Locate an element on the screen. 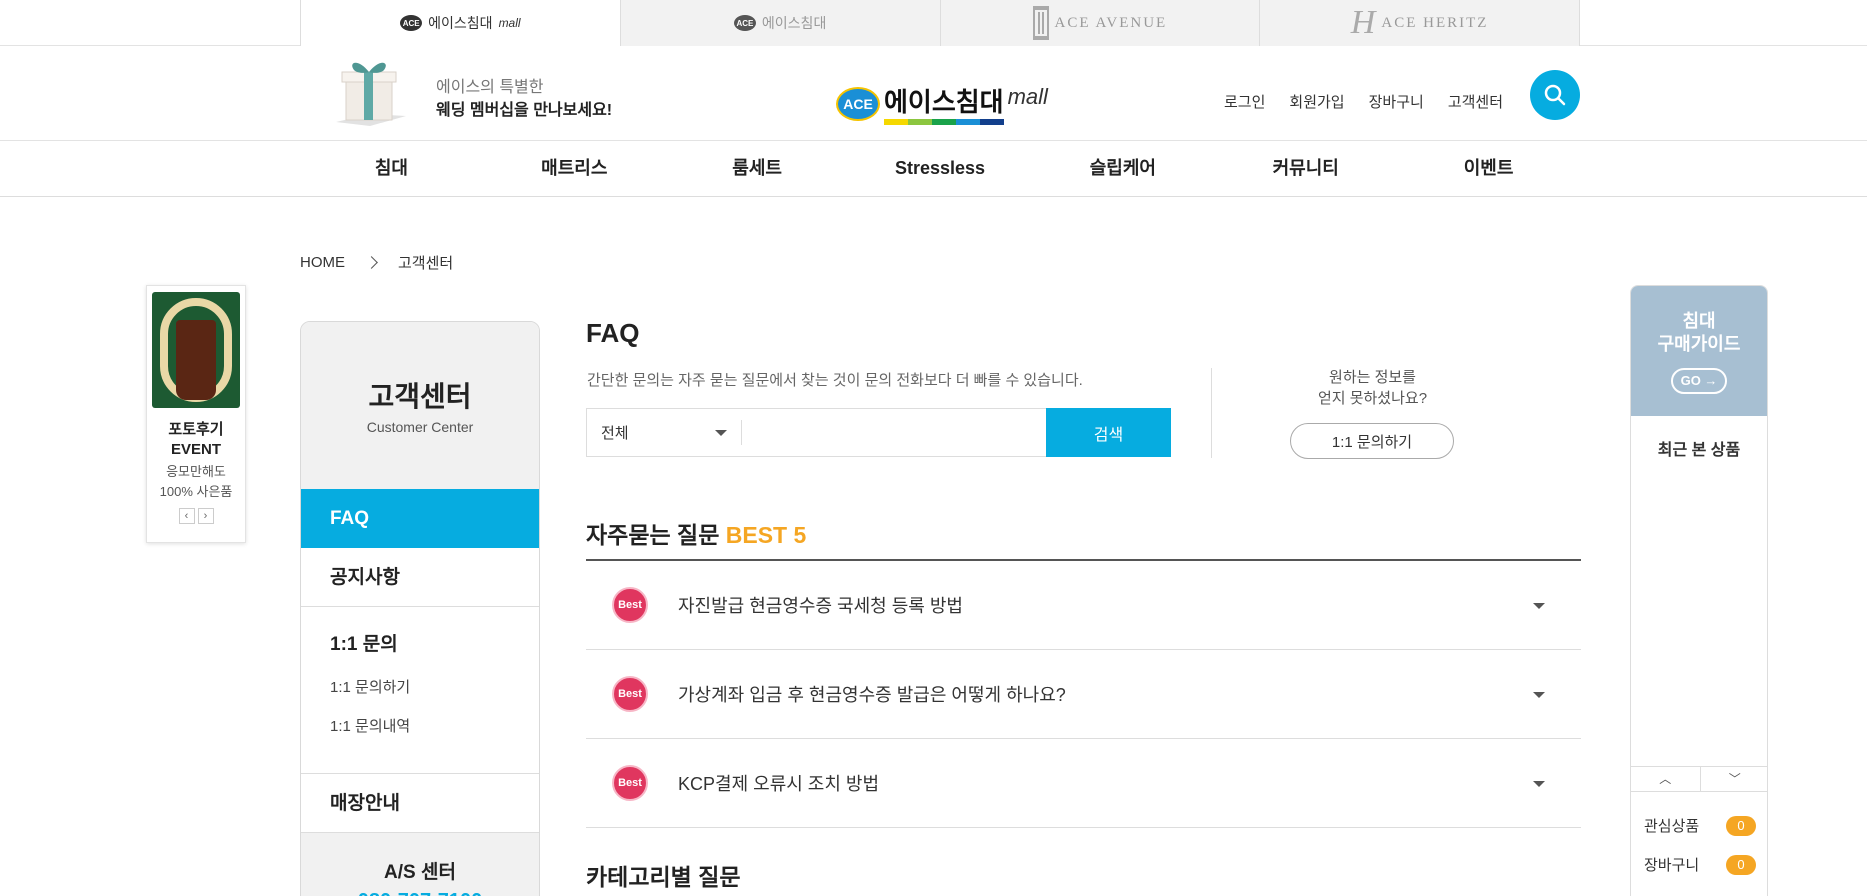 This screenshot has width=1867, height=896. divider is located at coordinates (1211, 413).